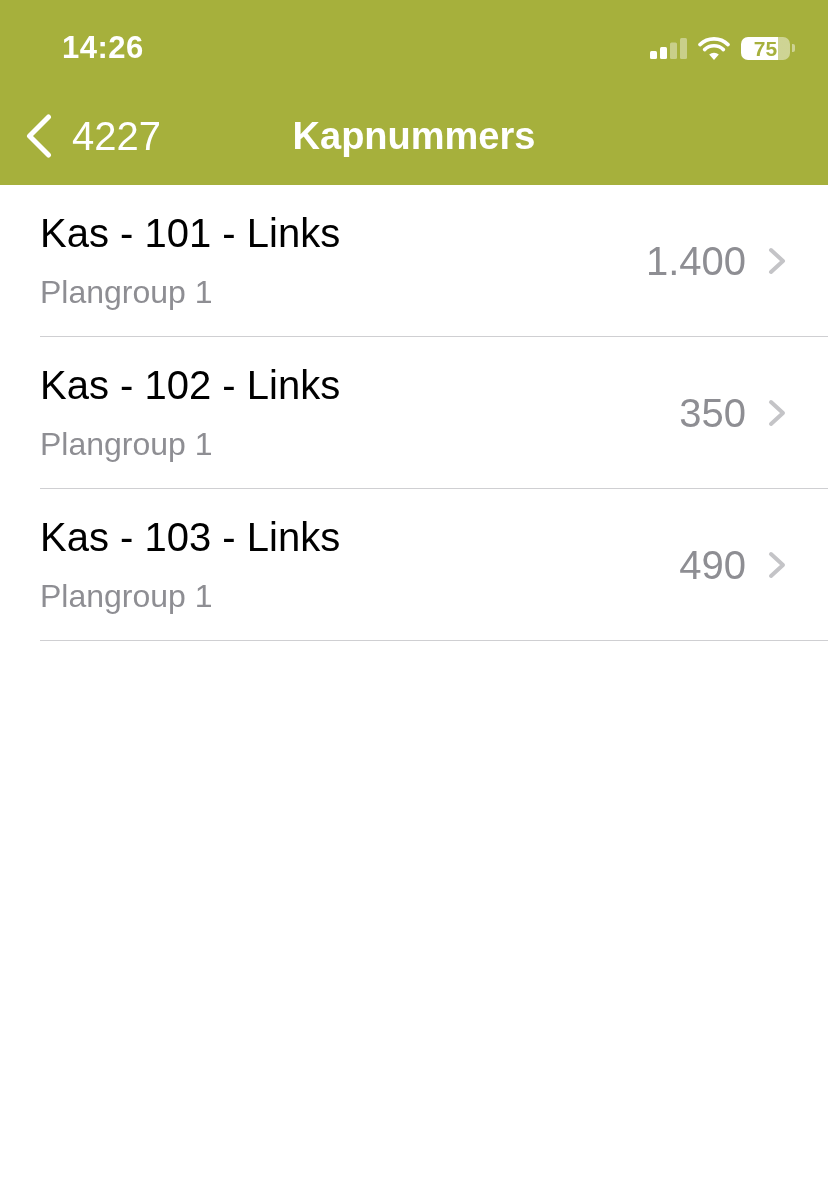  Describe the element at coordinates (190, 385) in the screenshot. I see `row-title: Kas - 102 - Links` at that location.